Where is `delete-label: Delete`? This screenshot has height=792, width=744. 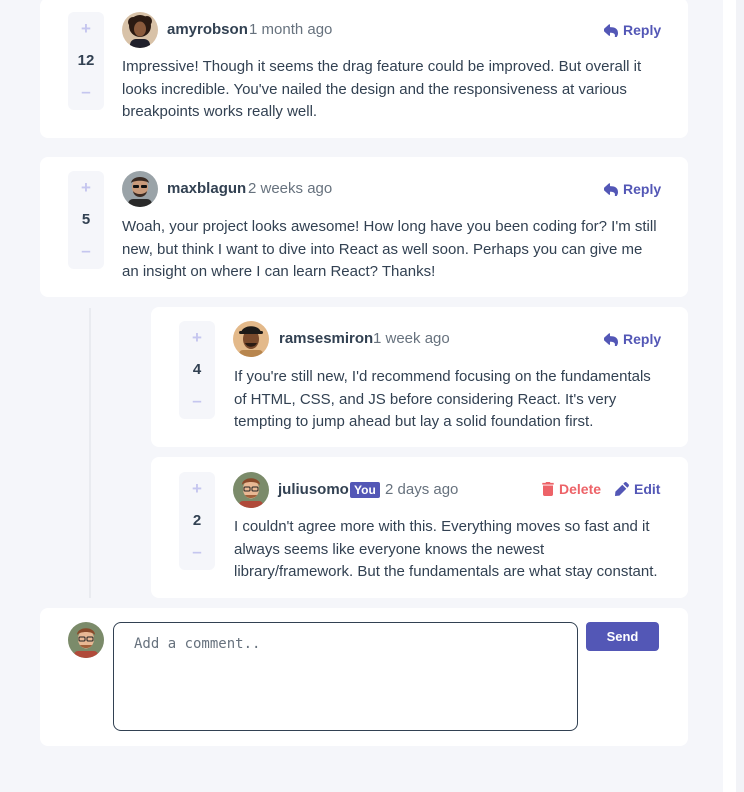
delete-label: Delete is located at coordinates (580, 489).